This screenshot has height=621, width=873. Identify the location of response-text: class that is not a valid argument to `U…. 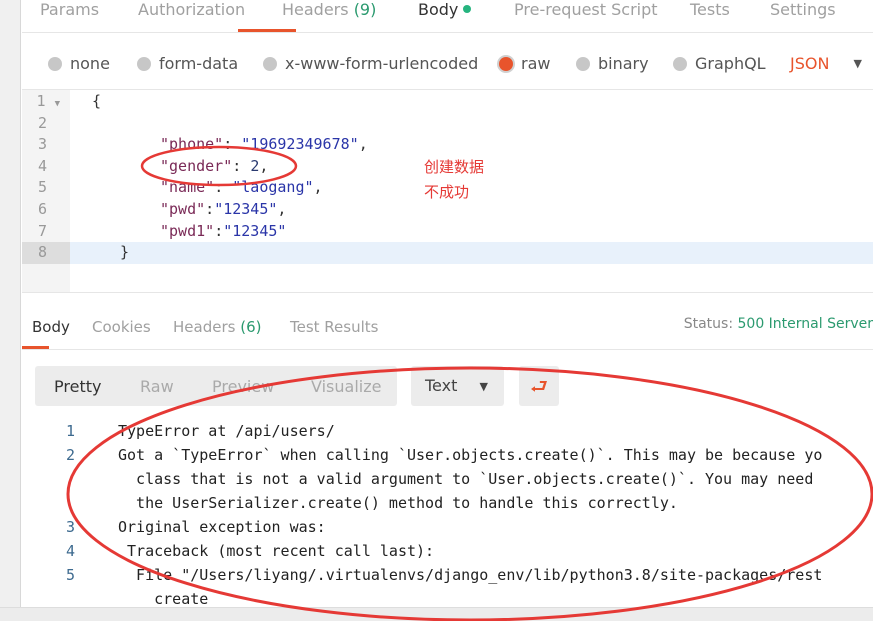
(466, 479).